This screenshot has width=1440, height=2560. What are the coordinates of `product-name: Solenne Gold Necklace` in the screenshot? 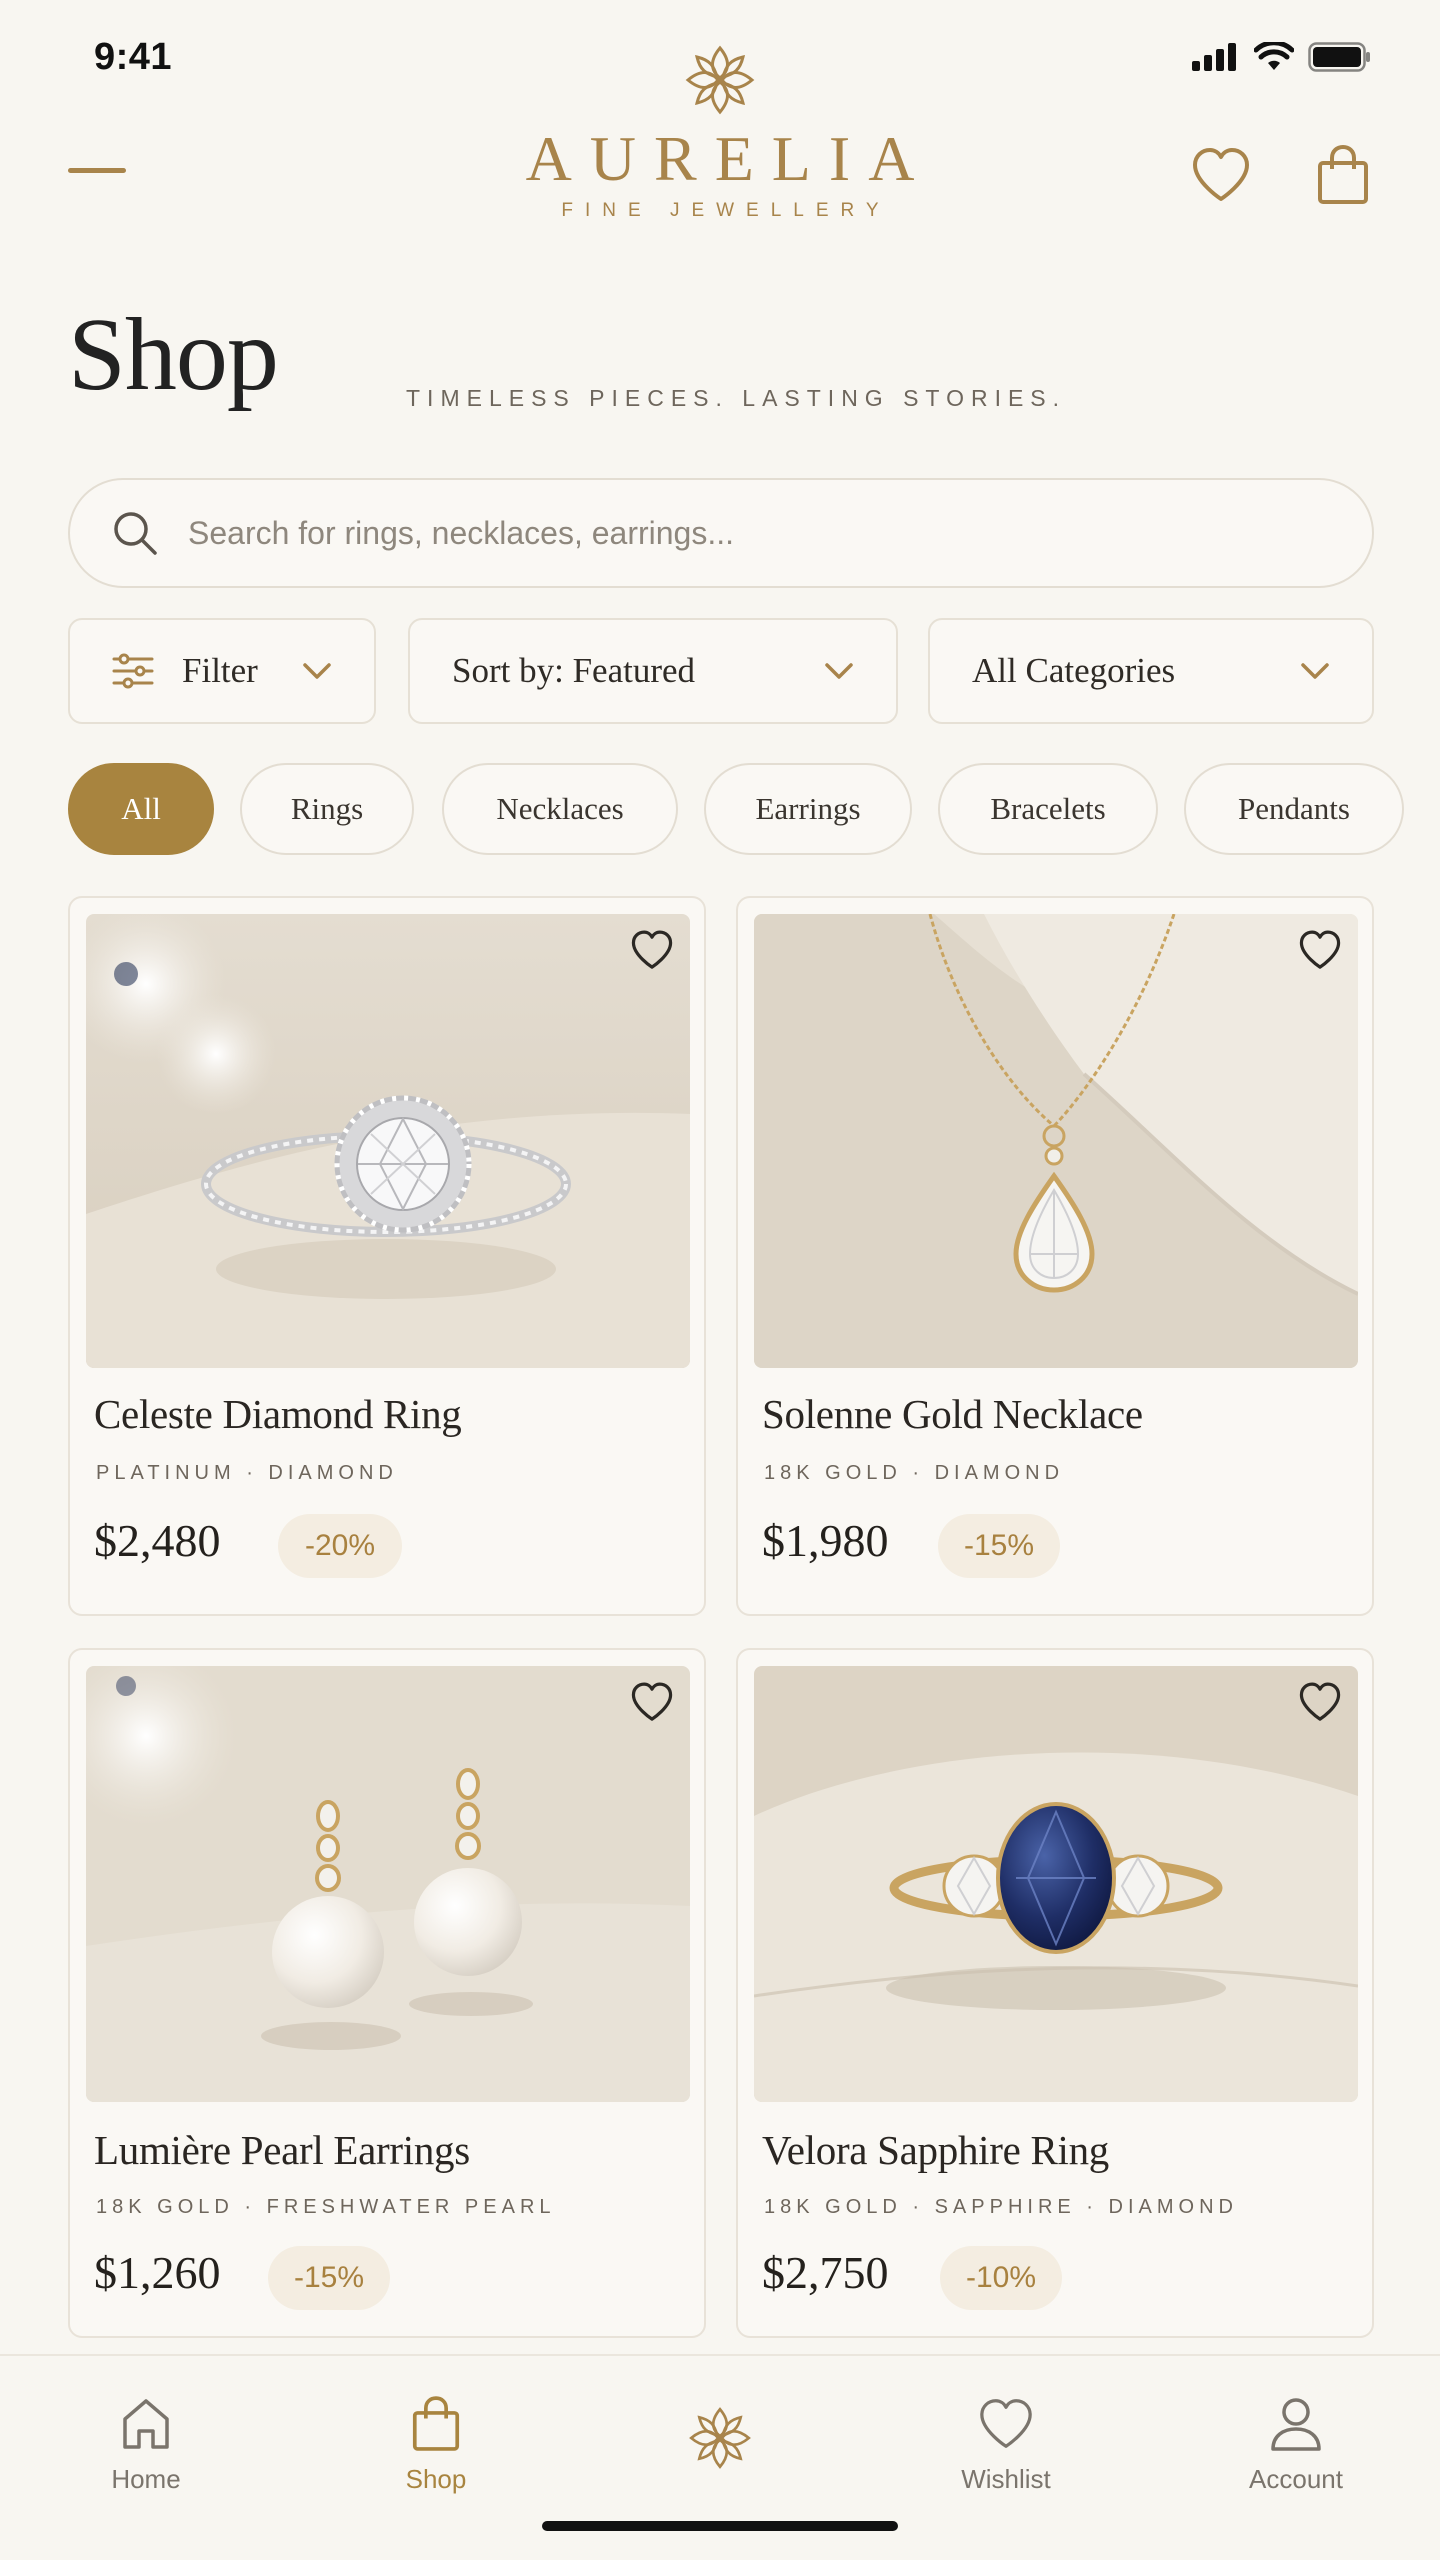 It's located at (952, 1414).